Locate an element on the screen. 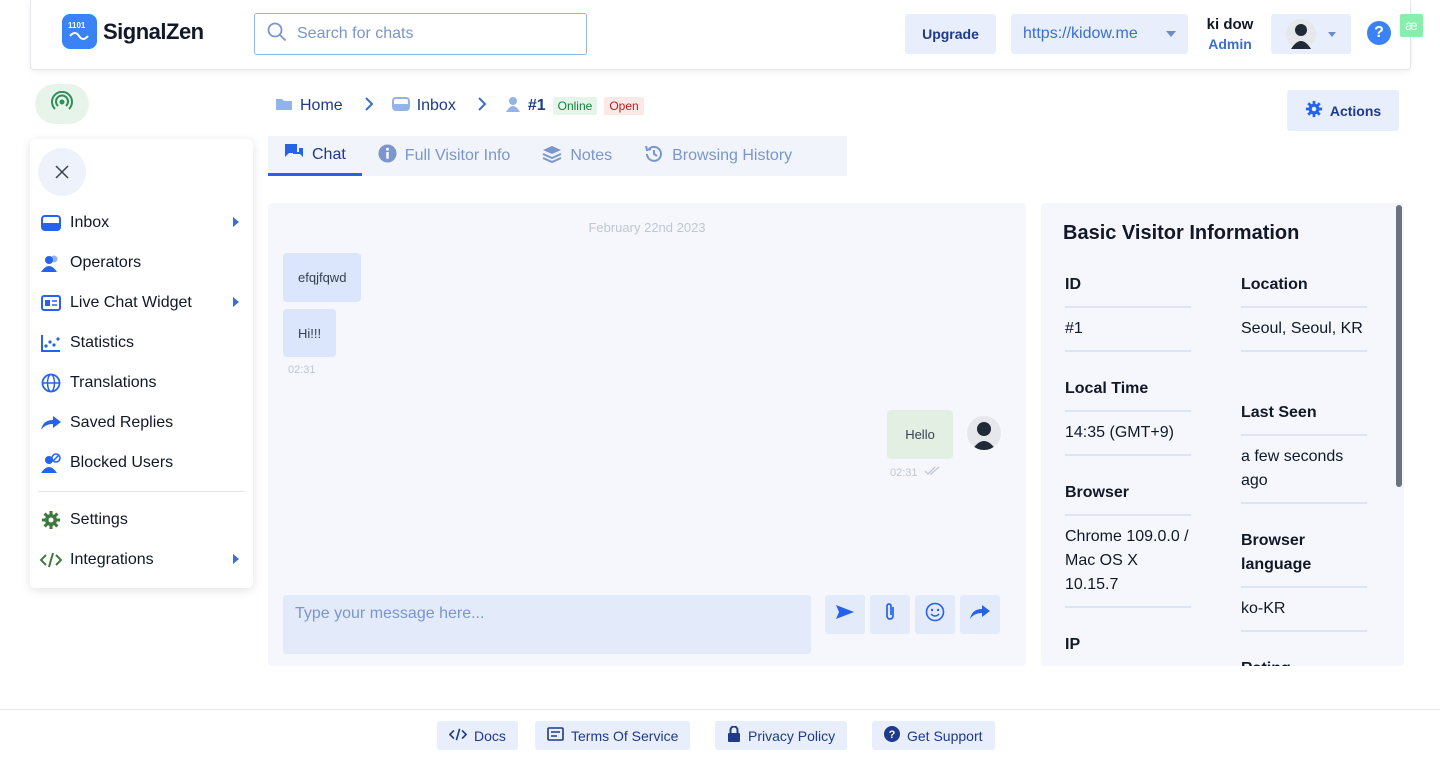  sidebar-item-translations: Translations is located at coordinates (142, 383).